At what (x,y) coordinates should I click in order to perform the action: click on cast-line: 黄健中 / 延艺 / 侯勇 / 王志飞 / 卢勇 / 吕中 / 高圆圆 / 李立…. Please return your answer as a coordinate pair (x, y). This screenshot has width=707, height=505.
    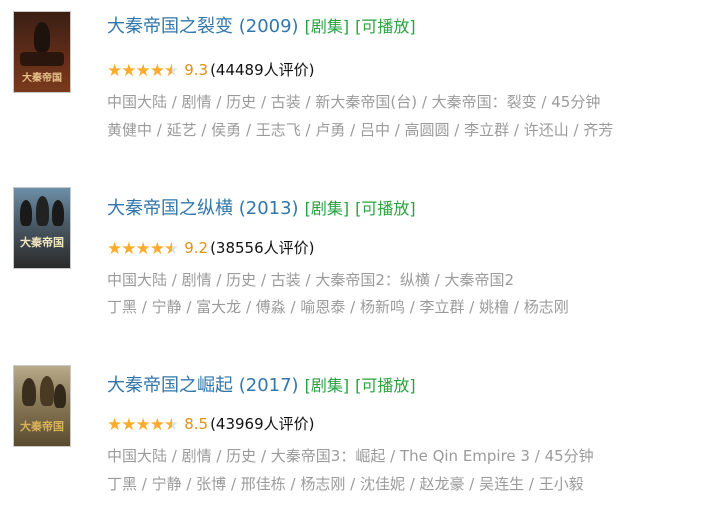
    Looking at the image, I should click on (360, 130).